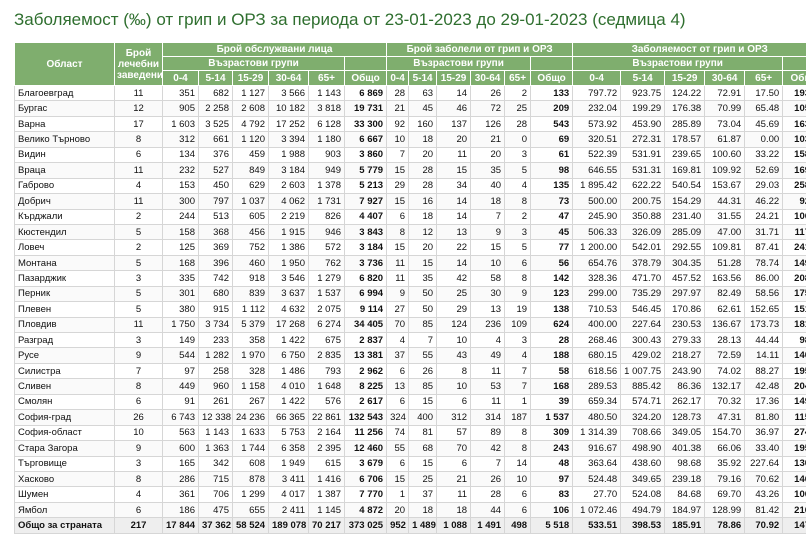 The image size is (811, 537). What do you see at coordinates (725, 433) in the screenshot?
I see `value-cell: 154.70` at bounding box center [725, 433].